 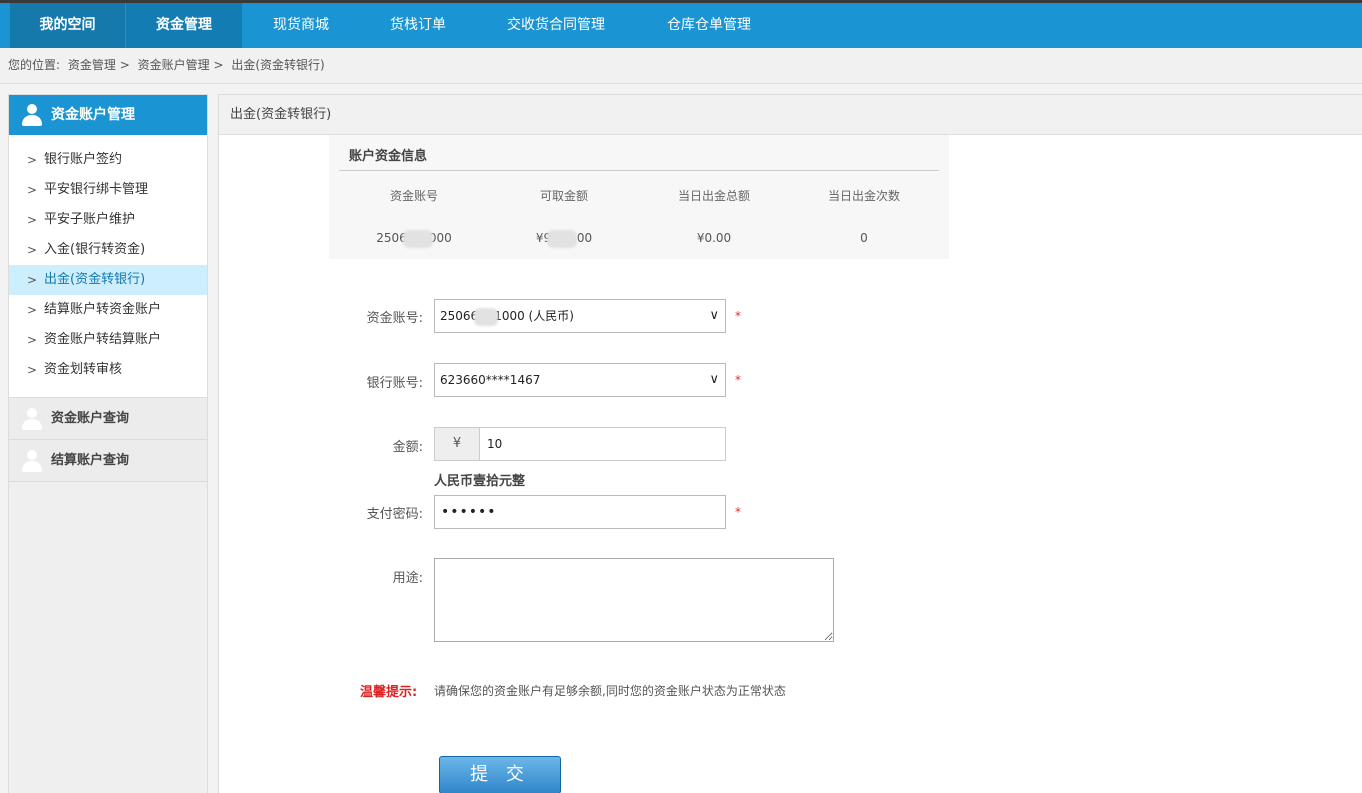 What do you see at coordinates (639, 206) in the screenshot?
I see `info-header-row: 资金账号 可取金额 当日出金总额 当日出金次数` at bounding box center [639, 206].